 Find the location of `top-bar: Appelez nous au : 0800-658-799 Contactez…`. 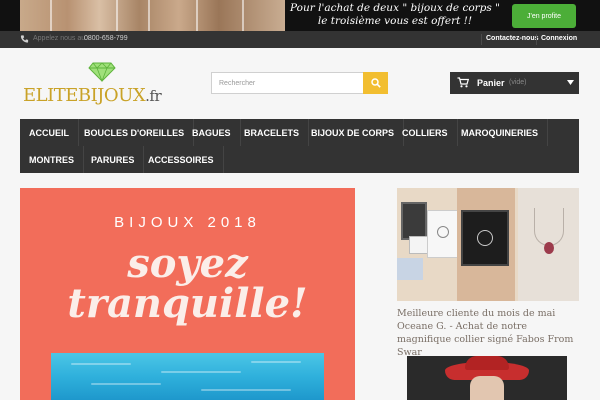

top-bar: Appelez nous au : 0800-658-799 Contactez… is located at coordinates (300, 39).